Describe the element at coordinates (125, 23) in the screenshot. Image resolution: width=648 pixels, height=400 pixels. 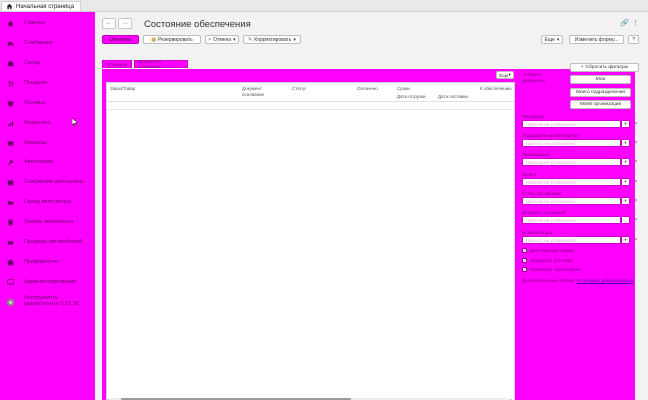
I see `forward-button: →` at that location.